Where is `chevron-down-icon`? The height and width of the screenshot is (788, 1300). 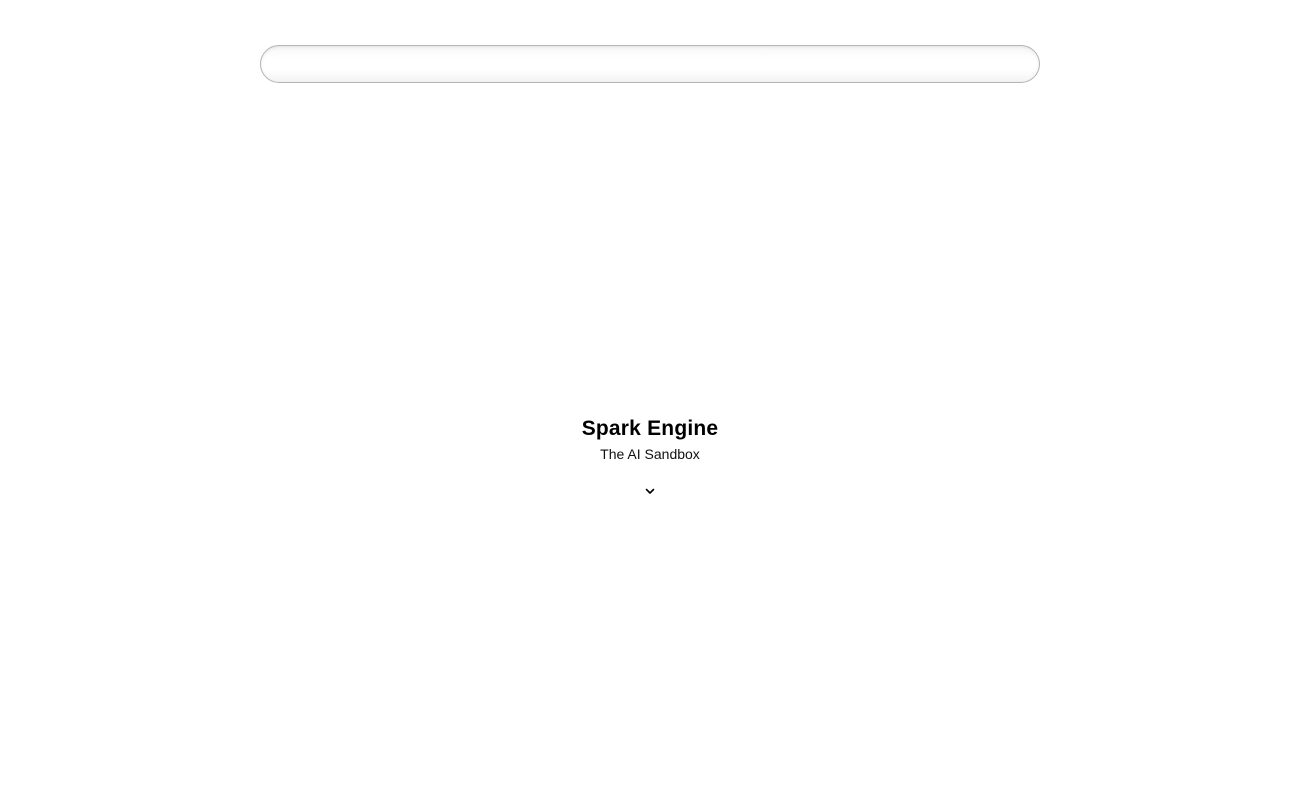 chevron-down-icon is located at coordinates (650, 491).